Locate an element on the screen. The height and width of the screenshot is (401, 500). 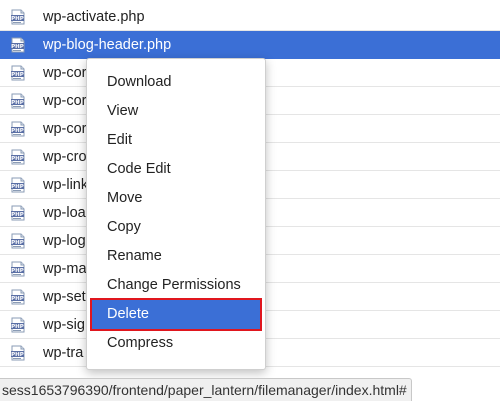
menu-item-delete: Delete is located at coordinates (176, 314).